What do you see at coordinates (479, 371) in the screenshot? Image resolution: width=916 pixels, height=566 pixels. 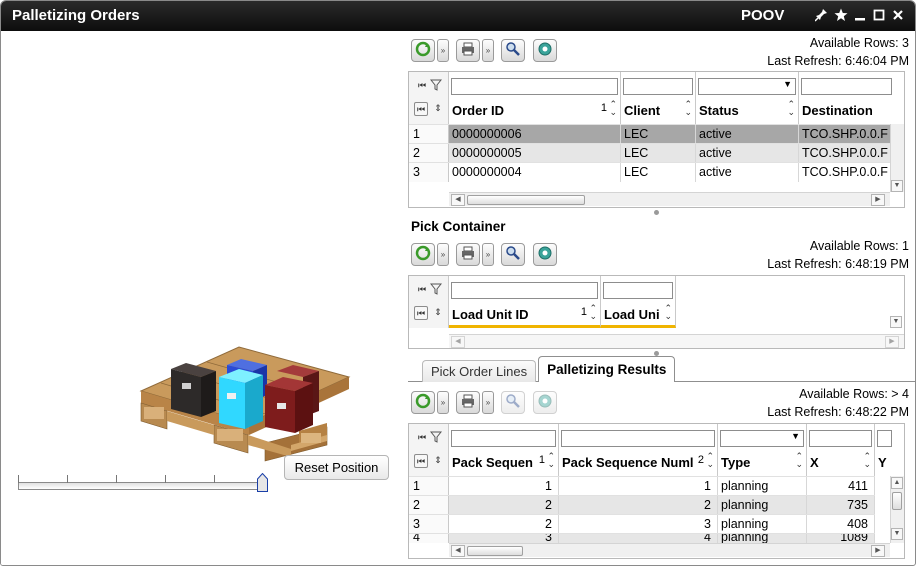 I see `tab-pick-order-lines: Pick Order Lines` at bounding box center [479, 371].